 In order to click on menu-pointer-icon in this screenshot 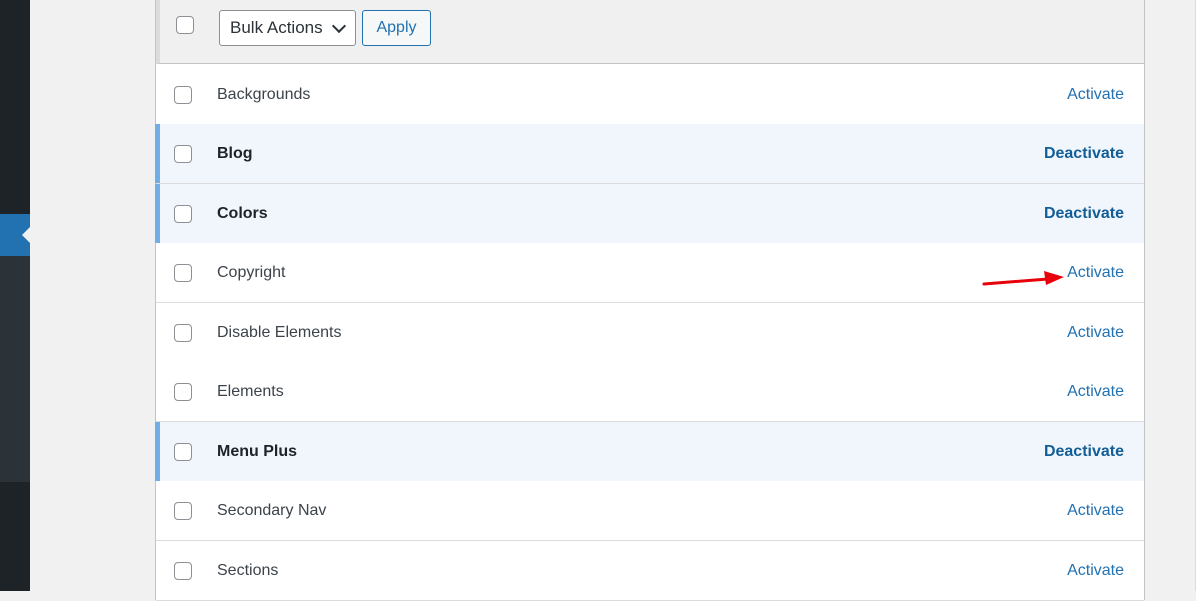, I will do `click(26, 235)`.